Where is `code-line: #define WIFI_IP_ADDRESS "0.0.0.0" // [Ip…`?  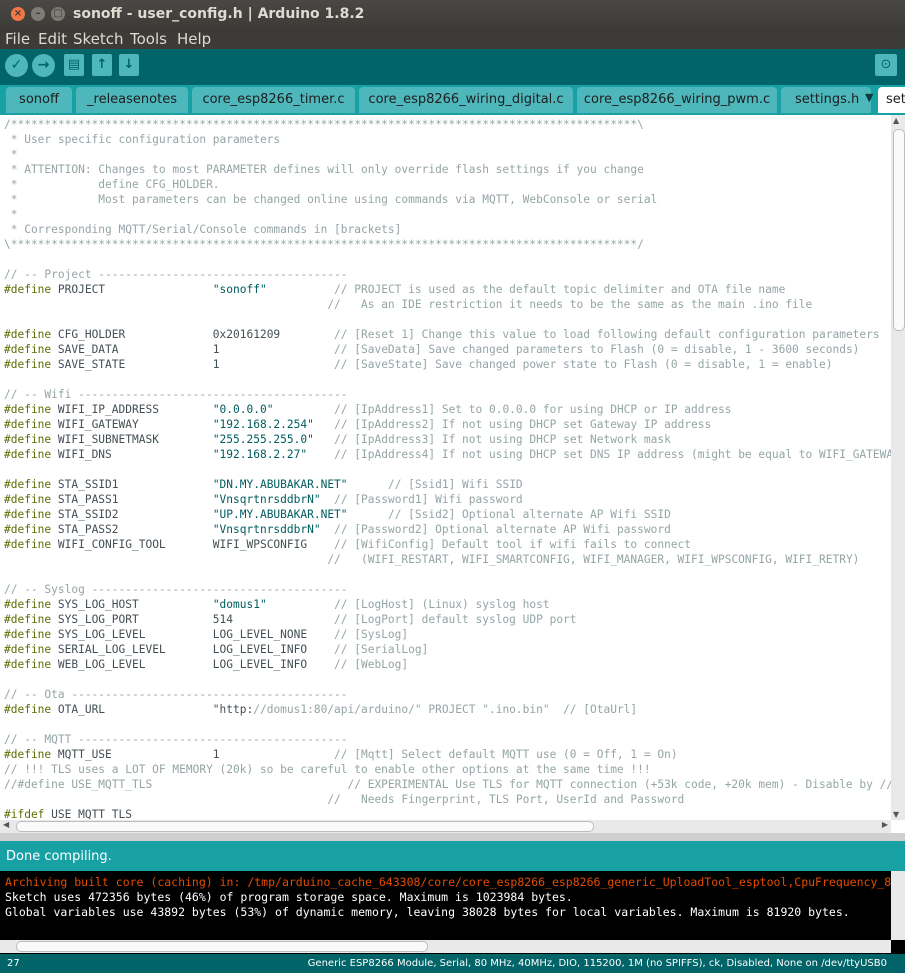
code-line: #define WIFI_IP_ADDRESS "0.0.0.0" // [Ip… is located at coordinates (367, 409).